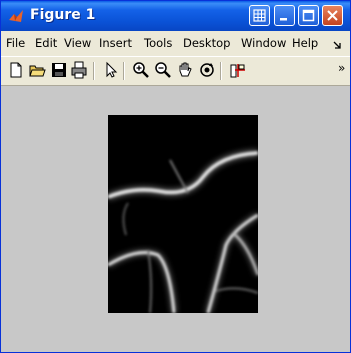 The image size is (351, 353). Describe the element at coordinates (238, 70) in the screenshot. I see `data-cursor-icon` at that location.